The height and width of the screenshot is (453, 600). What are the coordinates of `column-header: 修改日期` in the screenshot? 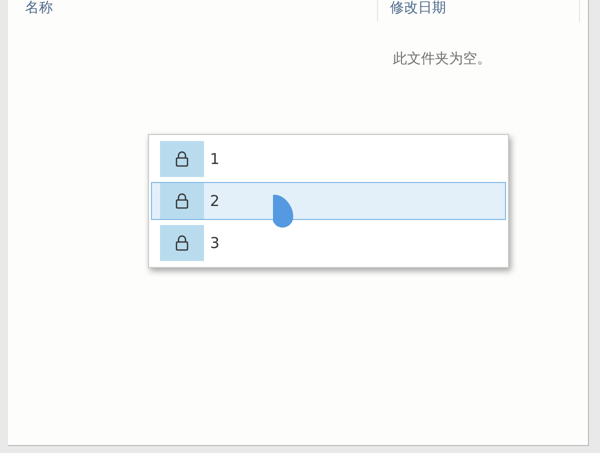 It's located at (418, 8).